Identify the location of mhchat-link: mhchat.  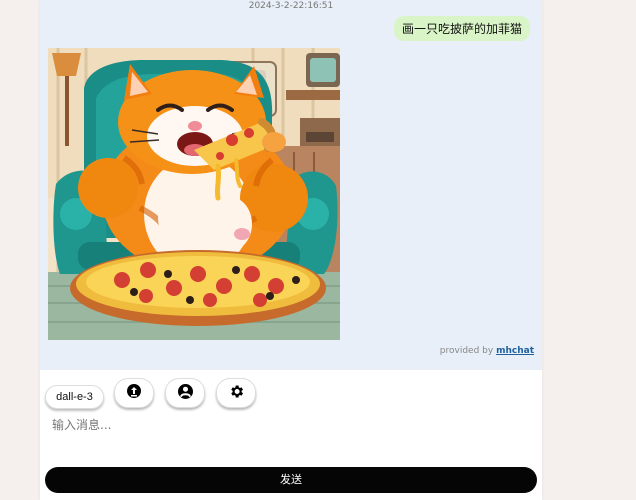
(515, 351).